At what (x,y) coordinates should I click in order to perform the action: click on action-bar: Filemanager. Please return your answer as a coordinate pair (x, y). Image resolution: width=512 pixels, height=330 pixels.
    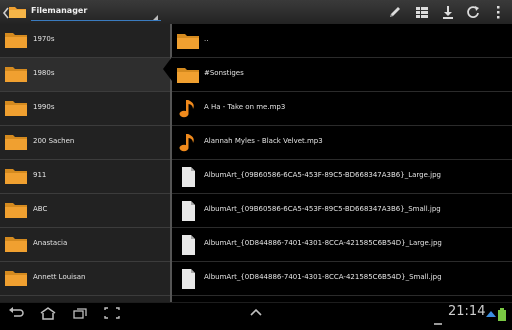
    Looking at the image, I should click on (256, 12).